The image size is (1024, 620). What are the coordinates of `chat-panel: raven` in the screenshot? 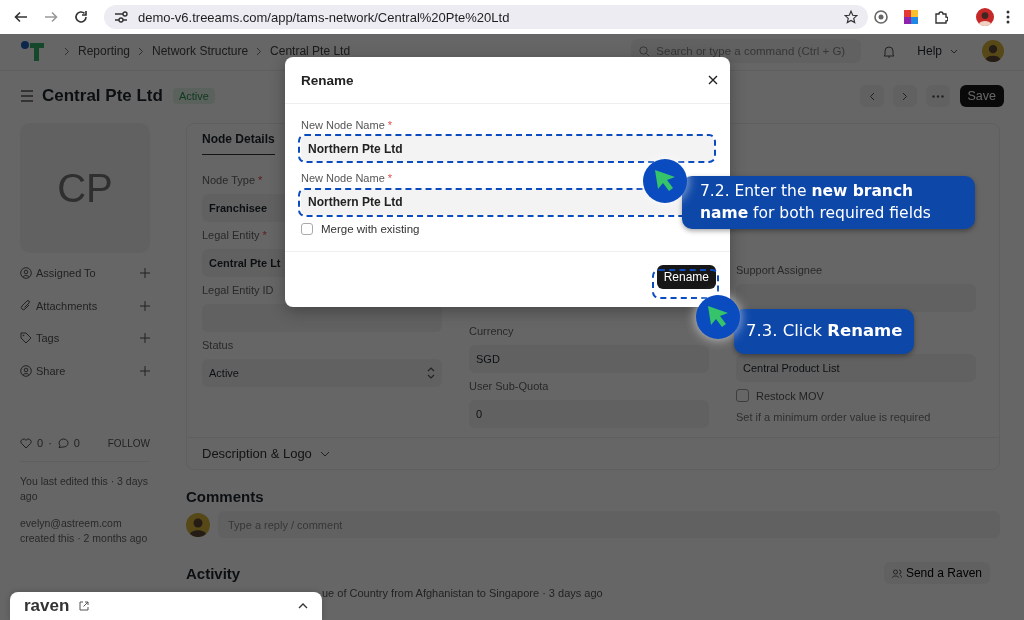 It's located at (166, 606).